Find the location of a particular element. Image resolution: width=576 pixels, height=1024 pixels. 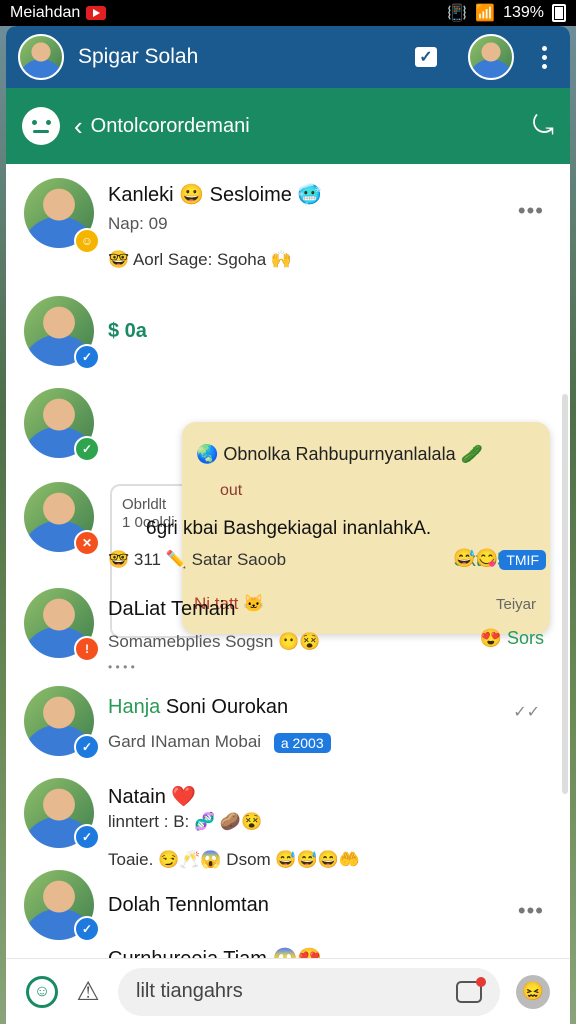

carrier-label: Meiahdan is located at coordinates (45, 12).